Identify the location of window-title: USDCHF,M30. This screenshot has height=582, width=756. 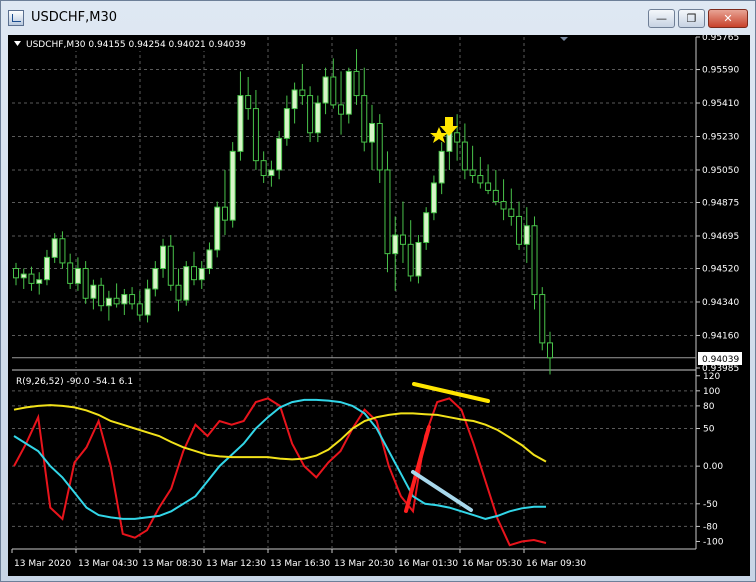
(74, 17).